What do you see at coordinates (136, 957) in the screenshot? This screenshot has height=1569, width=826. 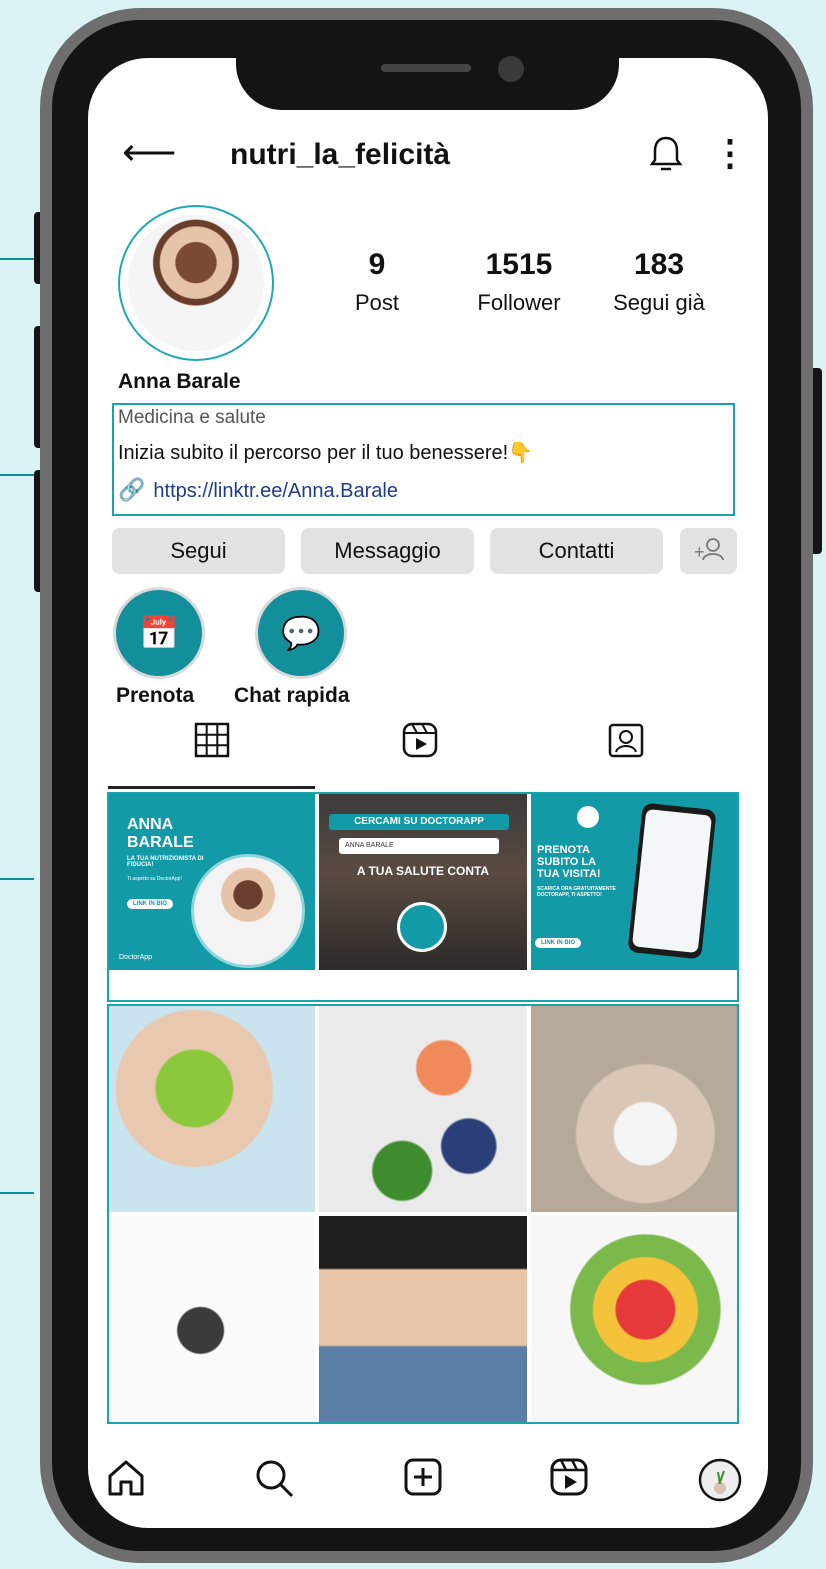 I see `post-brand: DoctorApp` at bounding box center [136, 957].